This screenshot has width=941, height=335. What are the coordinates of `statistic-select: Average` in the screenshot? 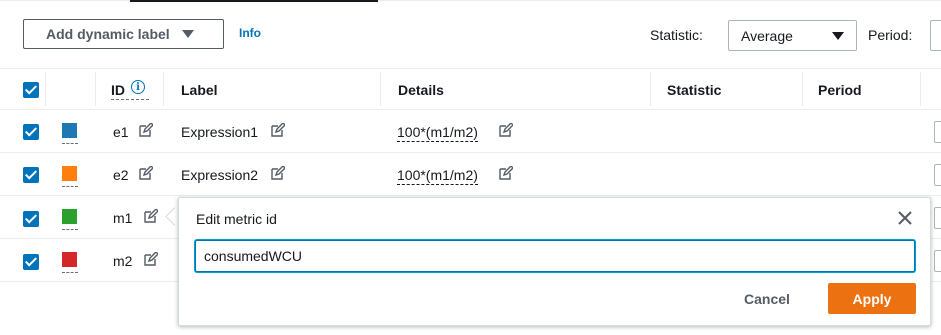 It's located at (792, 35).